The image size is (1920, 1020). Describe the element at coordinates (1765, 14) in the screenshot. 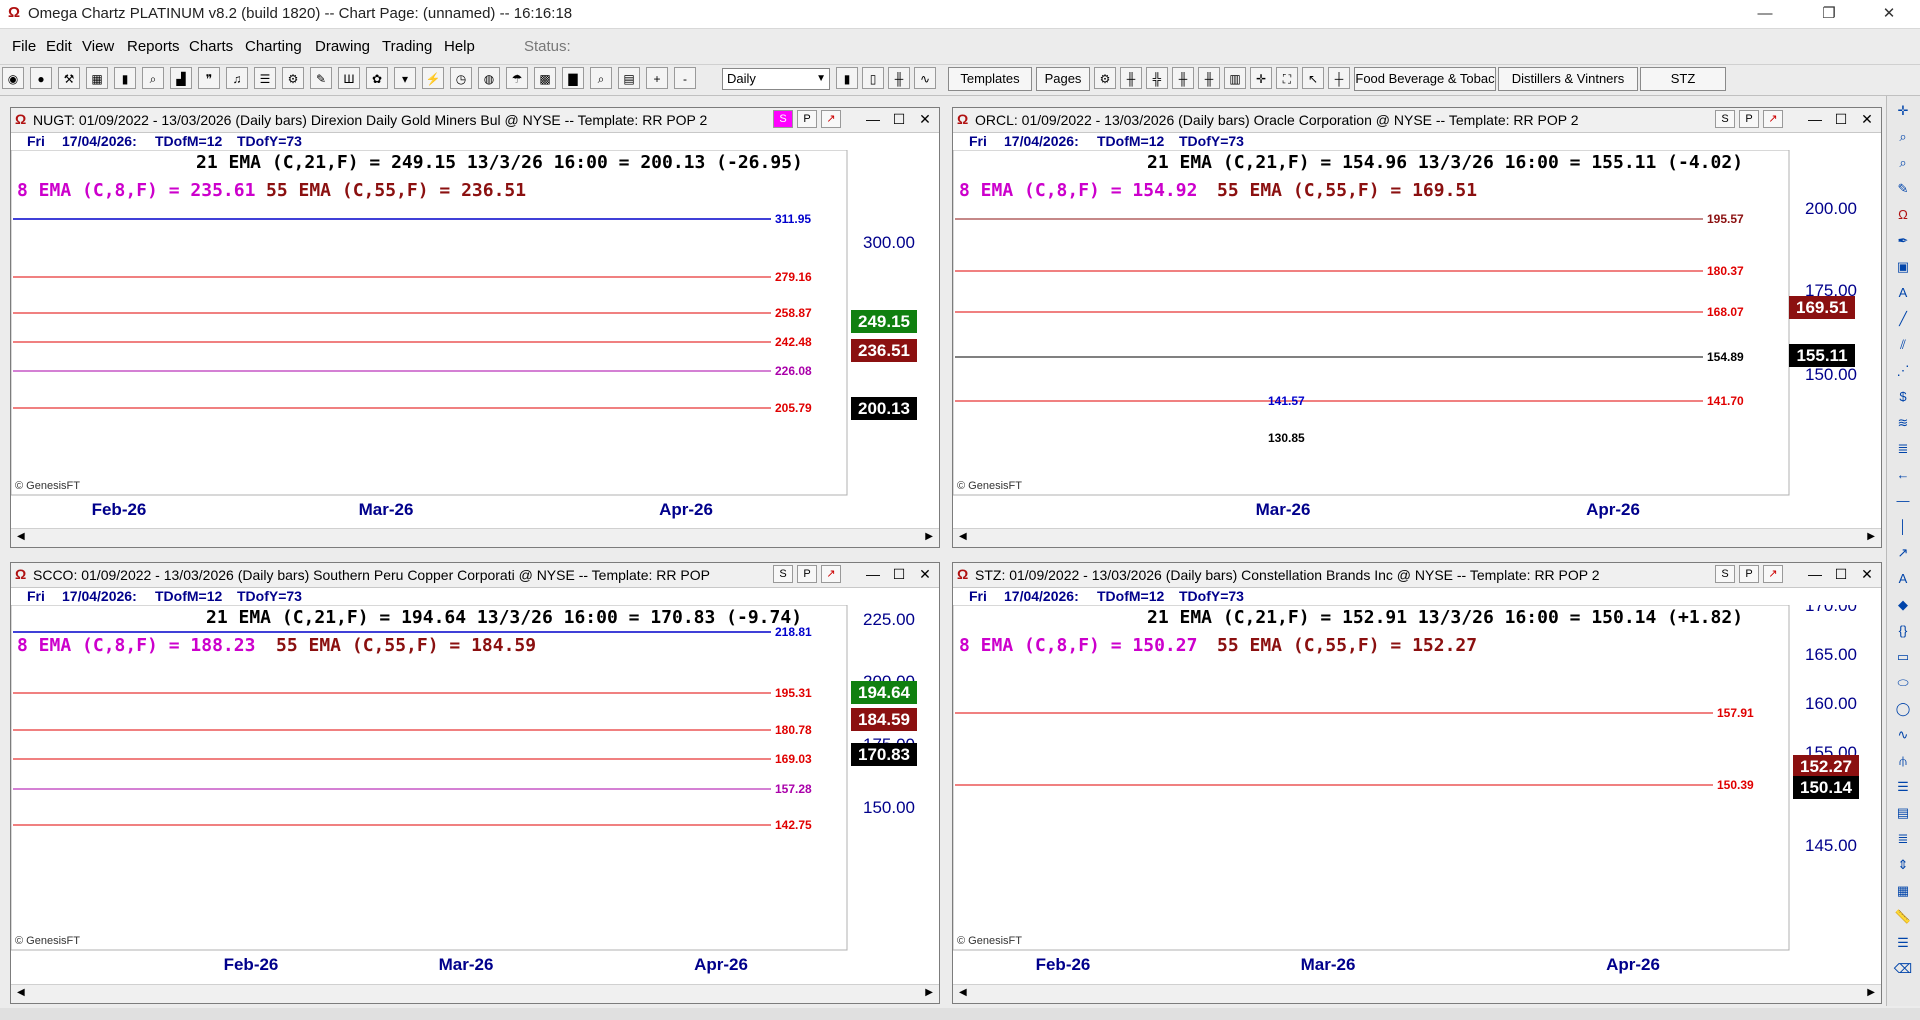

I see `minimize-button: —` at that location.